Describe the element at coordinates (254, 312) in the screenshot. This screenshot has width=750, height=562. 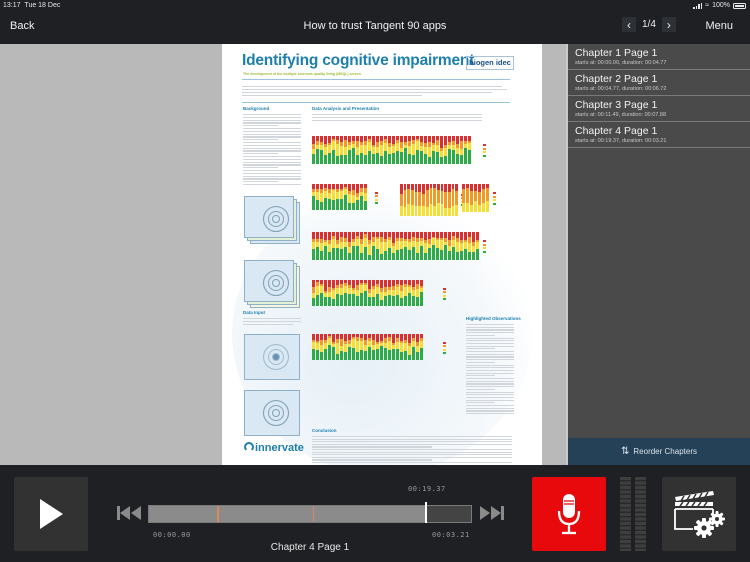
I see `heading-data-input: Data Input` at that location.